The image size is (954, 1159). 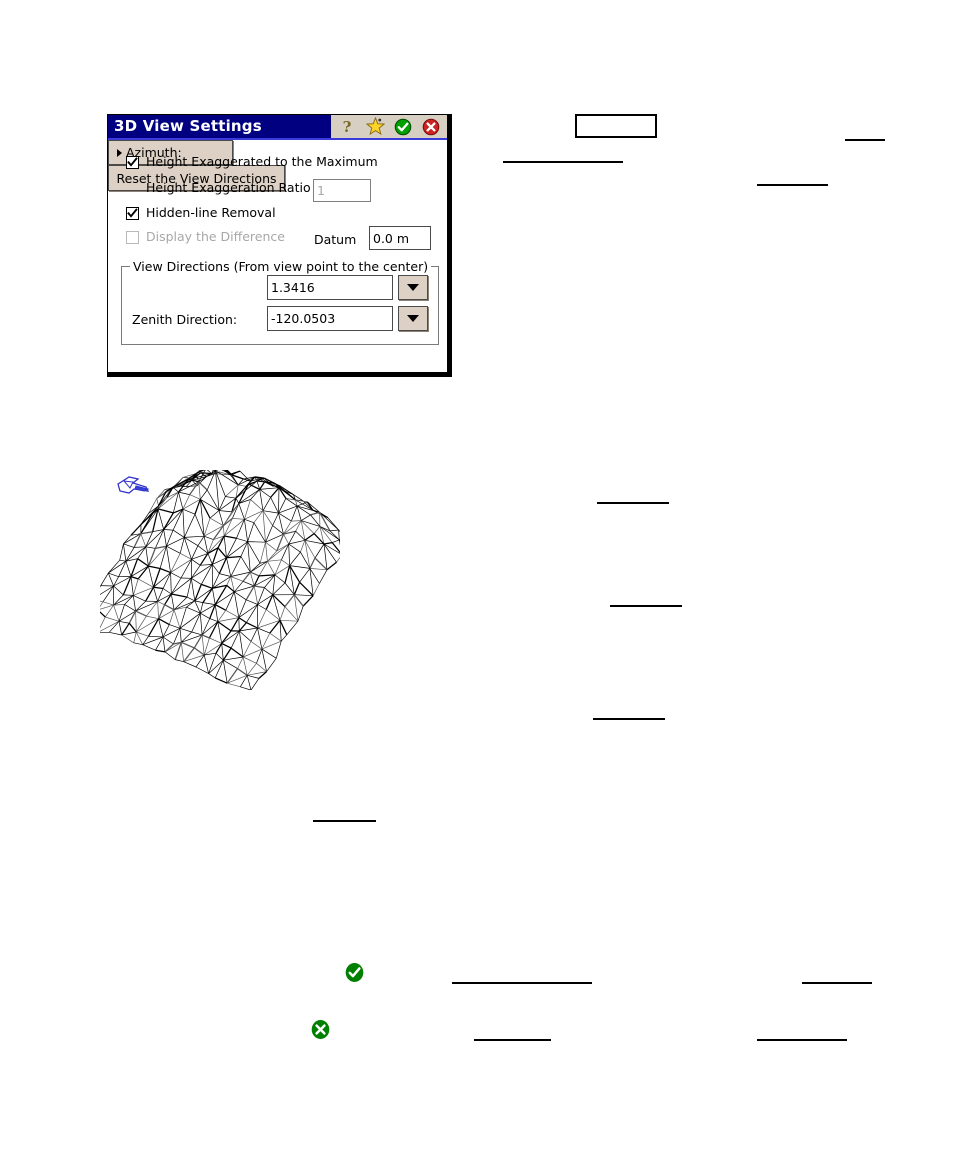 What do you see at coordinates (188, 126) in the screenshot?
I see `dialog-title: 3D View Settings` at bounding box center [188, 126].